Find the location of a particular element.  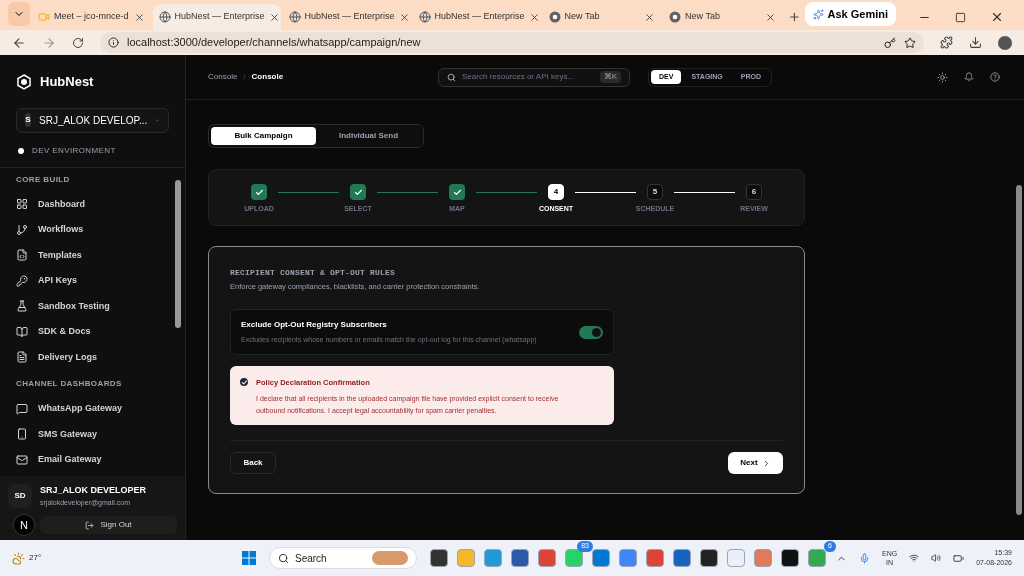

address-bar: localhost:3000/developer/channels/whatsapp/campaign/new is located at coordinates (512, 42).